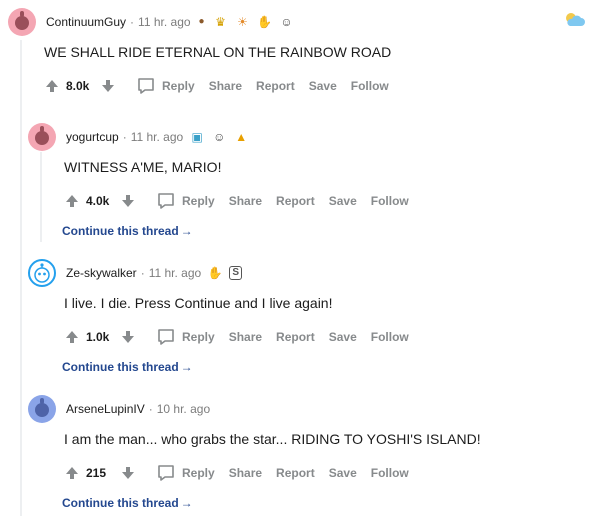  I want to click on timestamp: 10 hr. ago, so click(183, 409).